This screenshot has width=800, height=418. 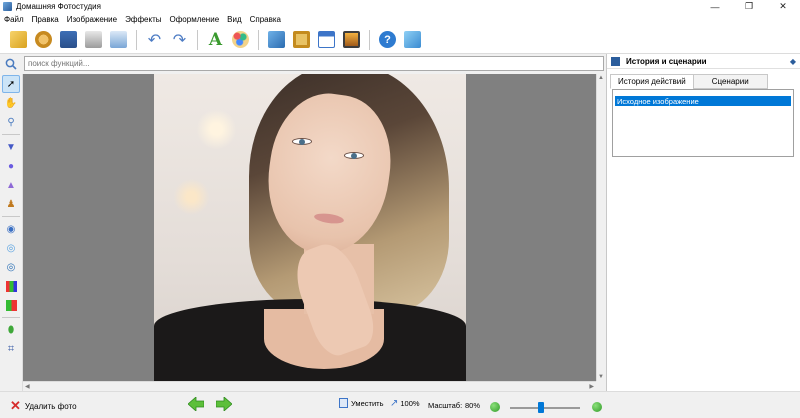 What do you see at coordinates (314, 63) in the screenshot?
I see `search-input` at bounding box center [314, 63].